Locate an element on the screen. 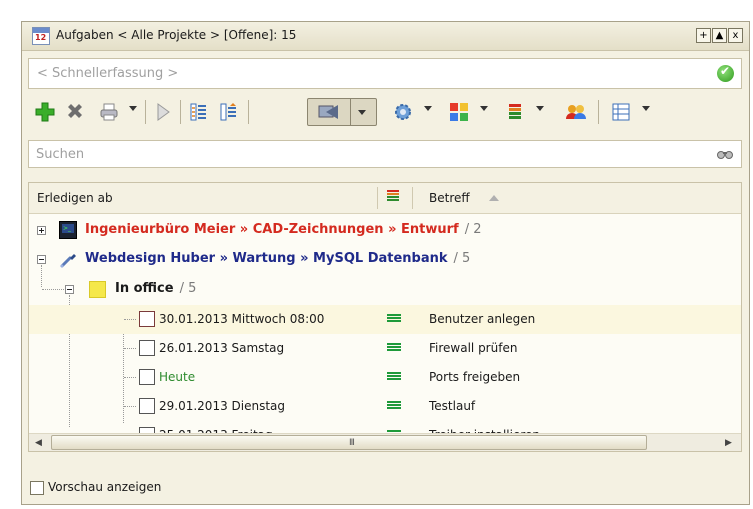 The image size is (753, 509). add-button is located at coordinates (45, 112).